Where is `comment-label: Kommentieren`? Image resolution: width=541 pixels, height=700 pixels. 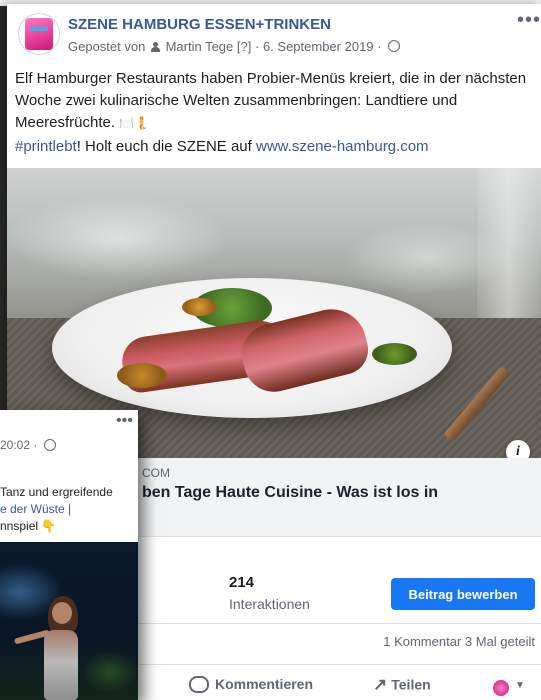 comment-label: Kommentieren is located at coordinates (264, 684).